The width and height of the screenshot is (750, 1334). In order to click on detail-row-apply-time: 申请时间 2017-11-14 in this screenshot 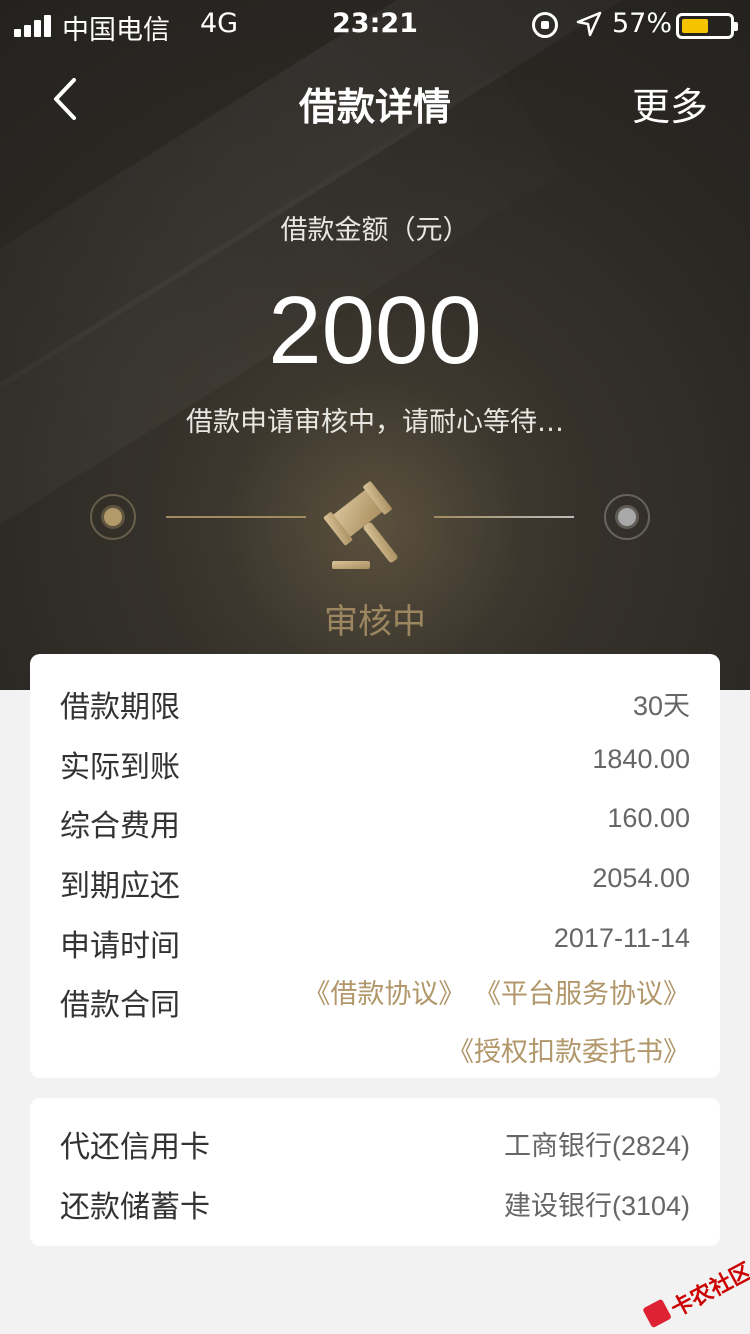, I will do `click(375, 946)`.